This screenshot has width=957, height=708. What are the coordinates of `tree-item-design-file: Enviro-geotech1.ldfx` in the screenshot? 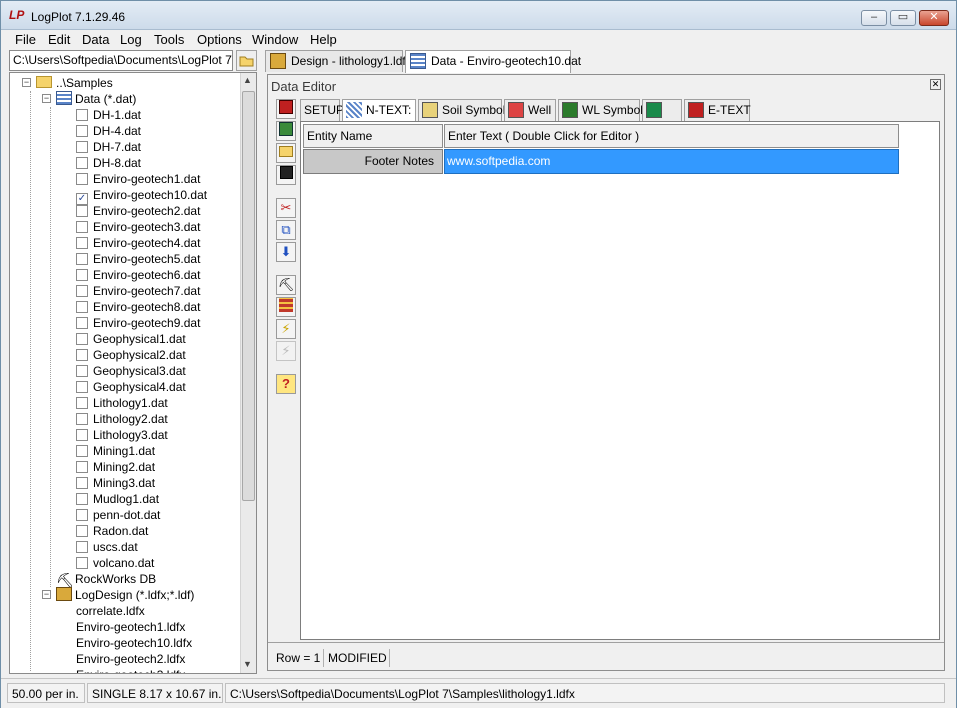 It's located at (130, 627).